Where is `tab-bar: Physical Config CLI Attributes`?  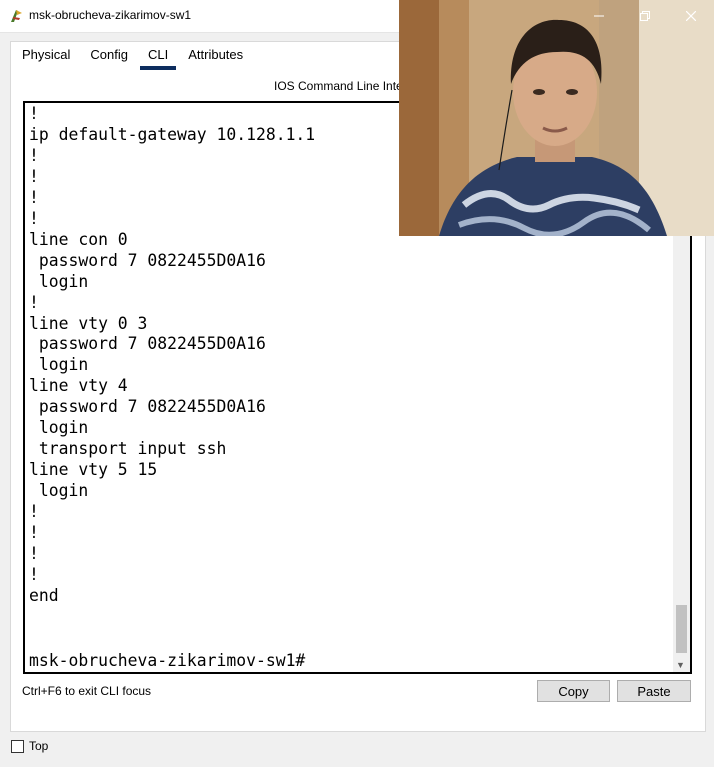
tab-bar: Physical Config CLI Attributes is located at coordinates (132, 57).